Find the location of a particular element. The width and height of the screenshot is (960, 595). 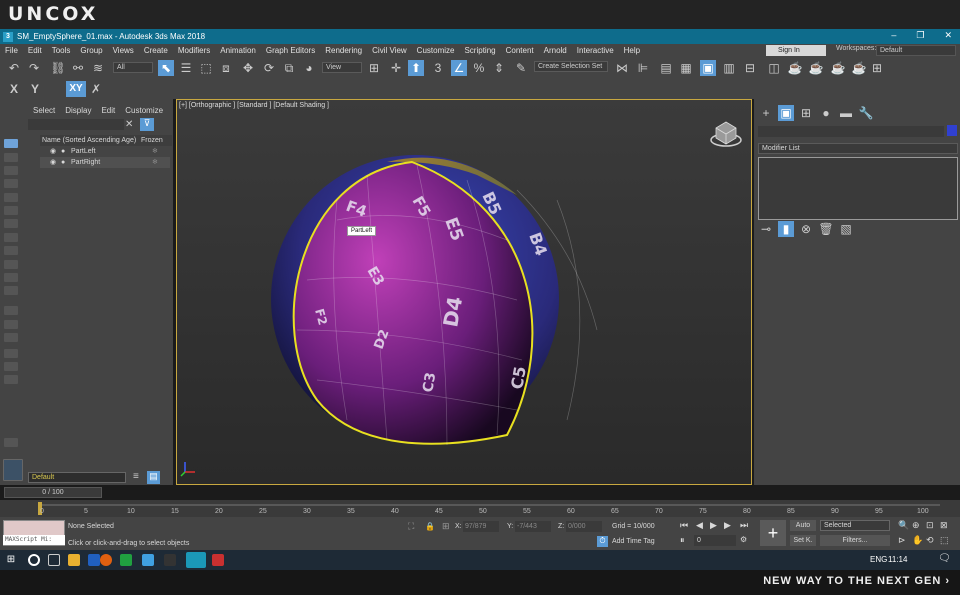

constrain-y-button: Y is located at coordinates (35, 89).